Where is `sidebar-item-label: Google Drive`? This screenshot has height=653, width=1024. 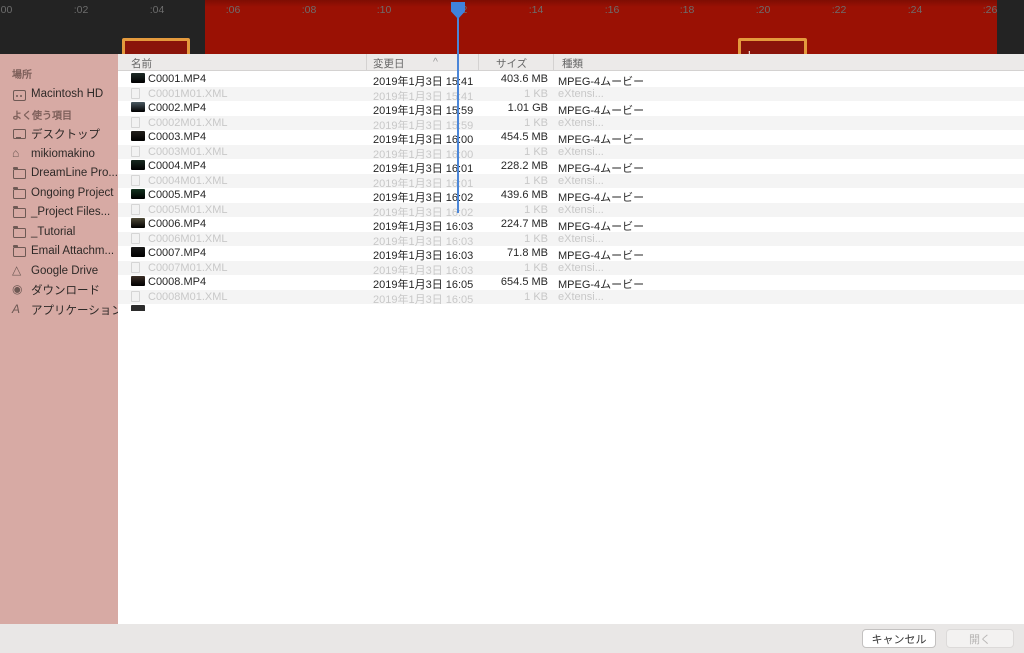 sidebar-item-label: Google Drive is located at coordinates (65, 270).